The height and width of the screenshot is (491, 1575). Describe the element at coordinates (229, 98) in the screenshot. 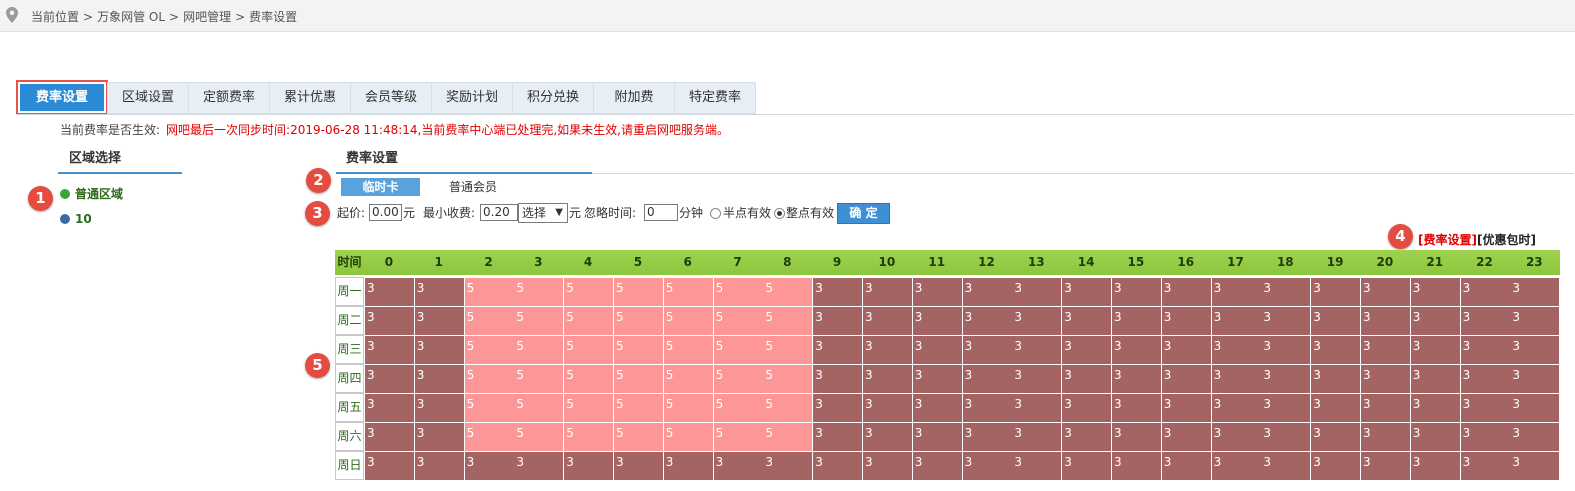

I see `tab-fixed-rate: 定额费率` at that location.